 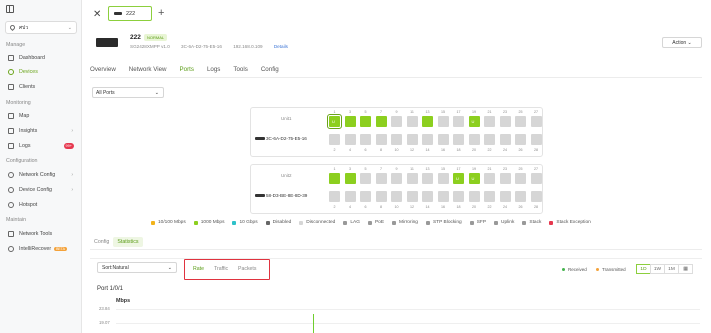 What do you see at coordinates (396, 150) in the screenshot?
I see `port-number: 10` at bounding box center [396, 150].